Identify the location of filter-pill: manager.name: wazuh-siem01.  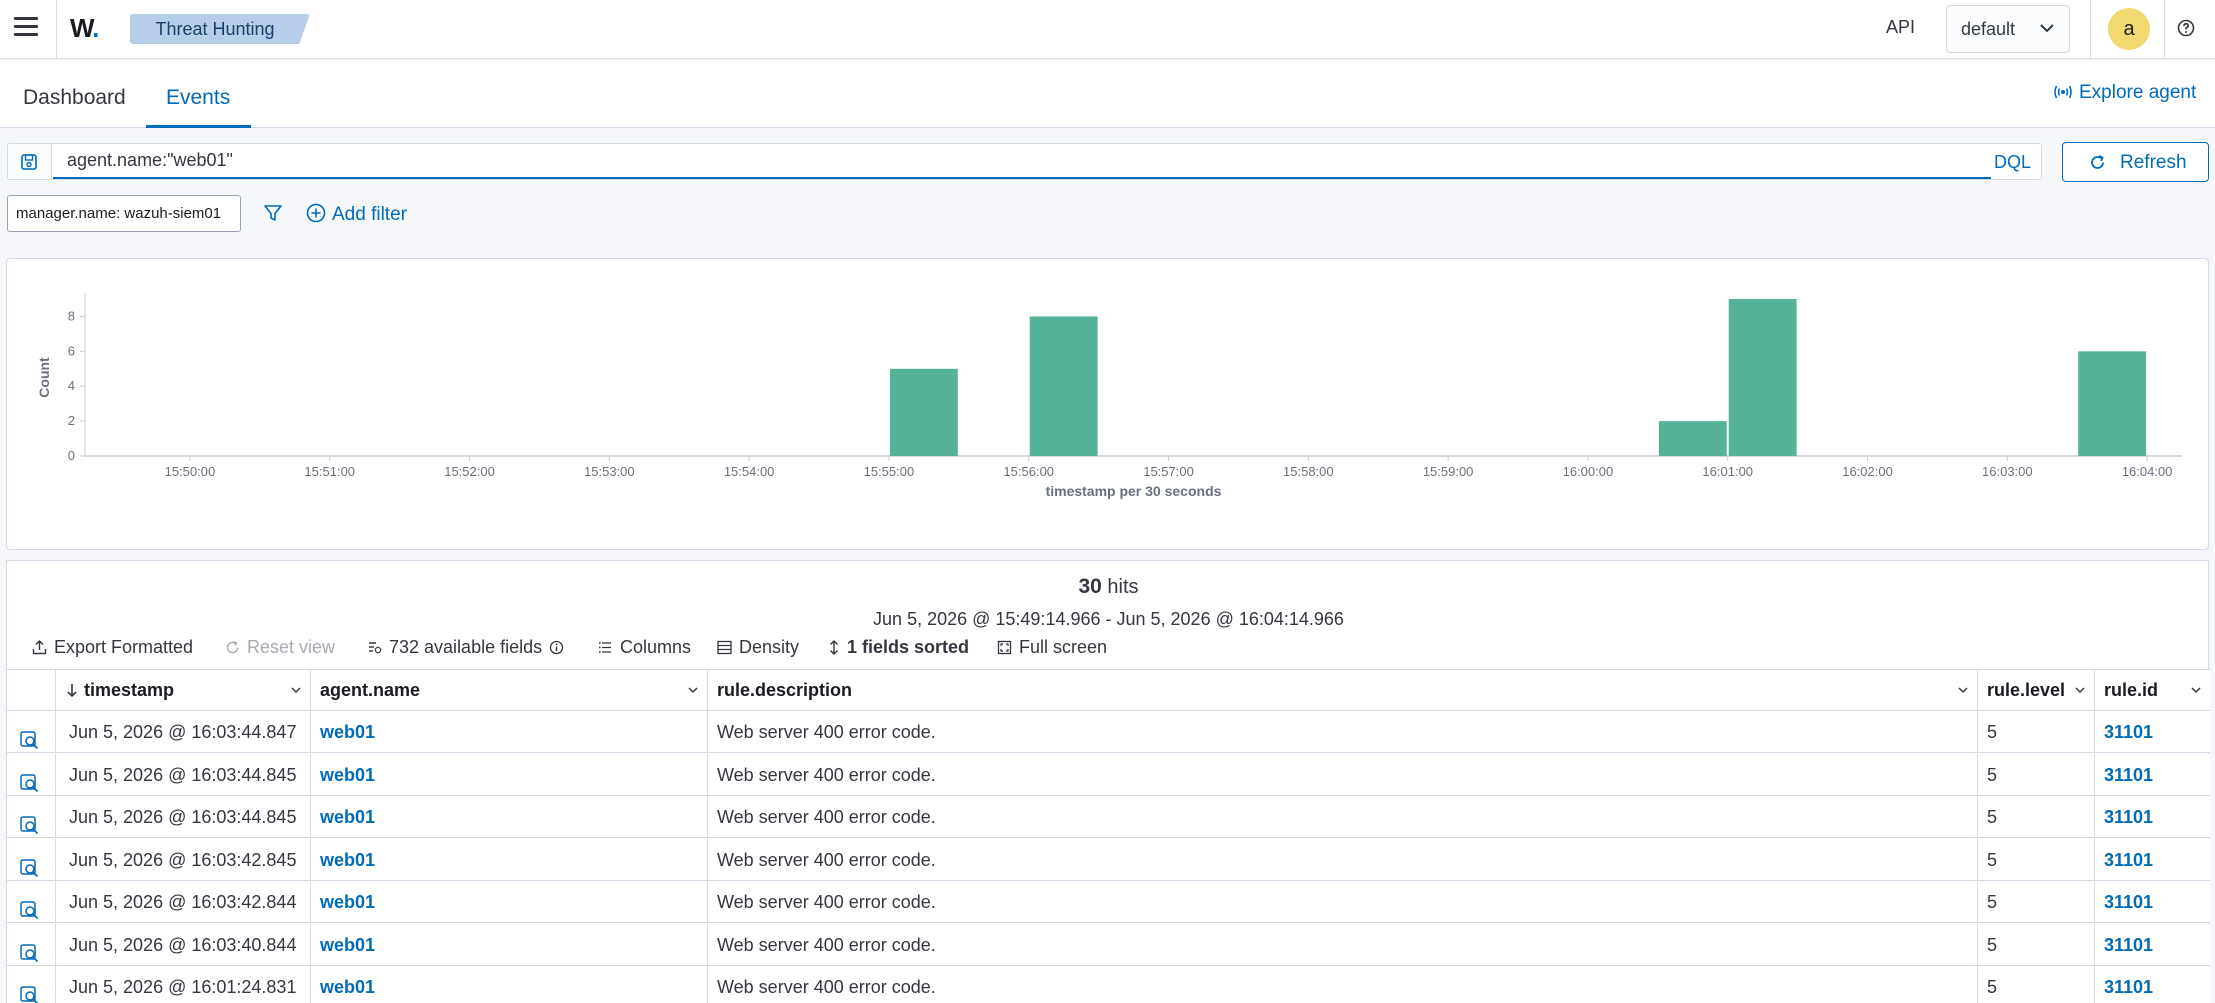
(124, 213).